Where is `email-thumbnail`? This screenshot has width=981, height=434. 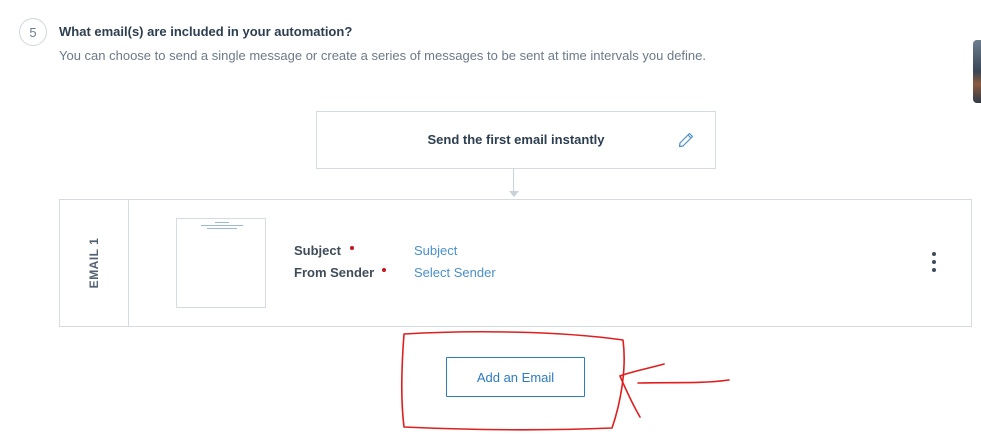 email-thumbnail is located at coordinates (221, 263).